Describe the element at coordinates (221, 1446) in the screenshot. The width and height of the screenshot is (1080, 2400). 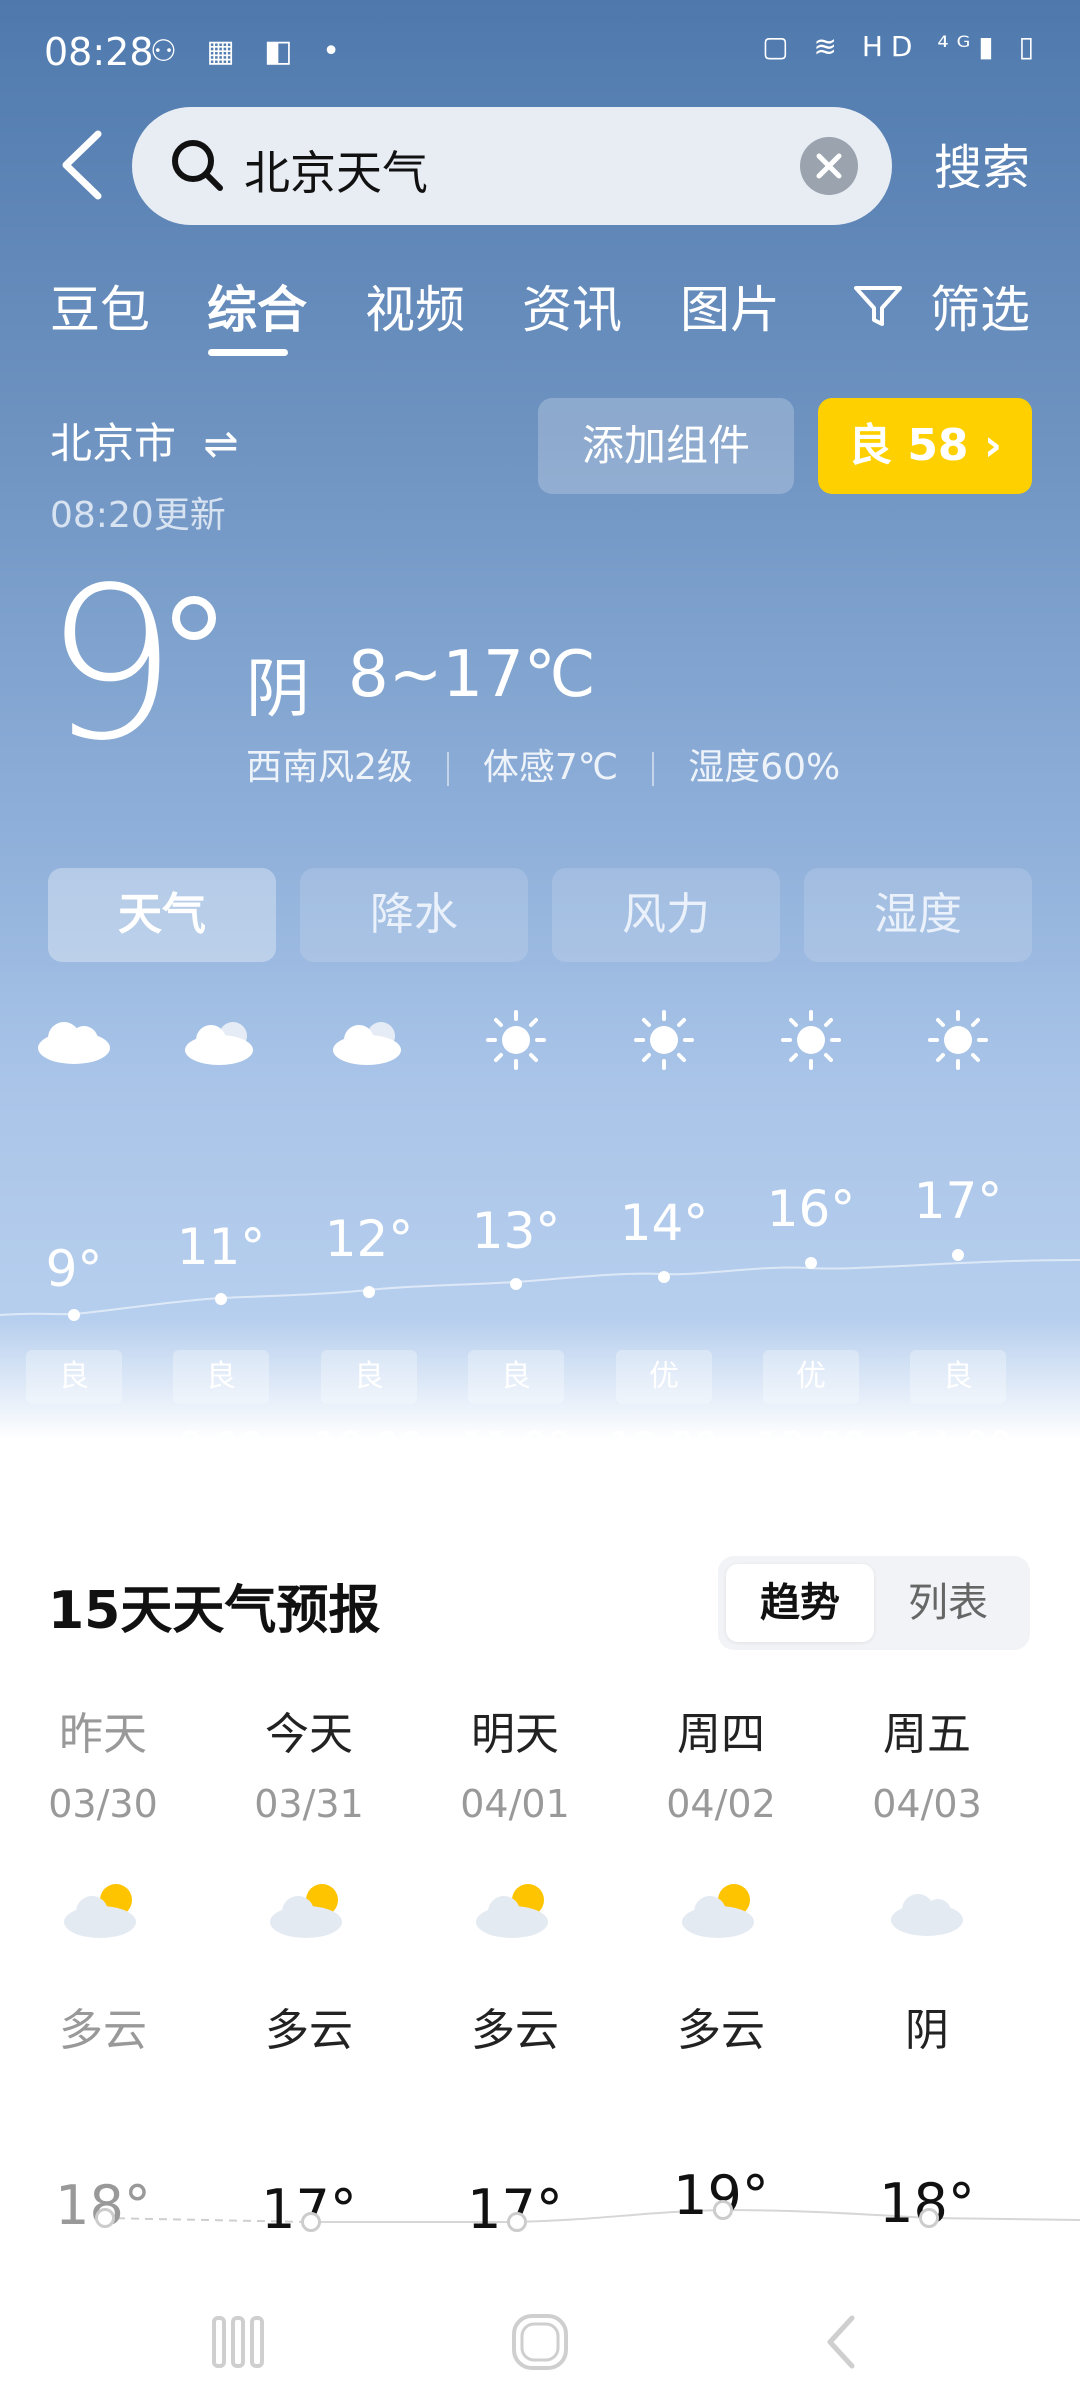
I see `hourly-time: 9:00` at that location.